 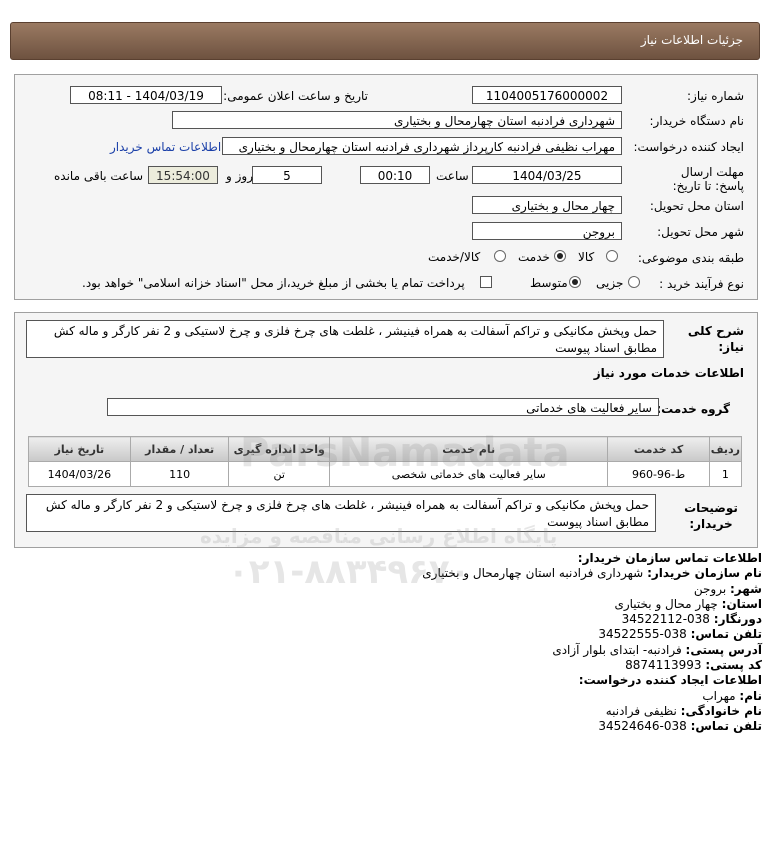 What do you see at coordinates (680, 634) in the screenshot?
I see `contact-phone: تلفن تماس: 038-34522555` at bounding box center [680, 634].